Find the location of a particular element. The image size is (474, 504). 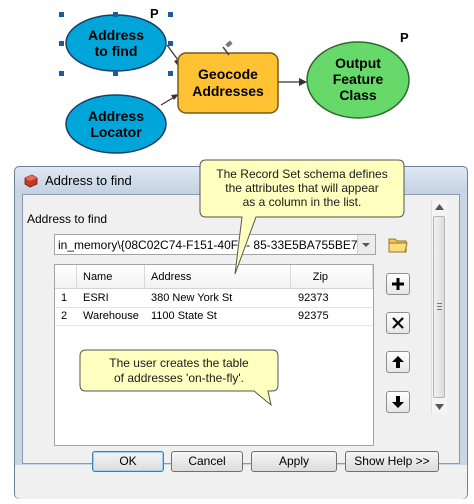

callout-line: of addresses 'on-the-fly'. is located at coordinates (179, 378).